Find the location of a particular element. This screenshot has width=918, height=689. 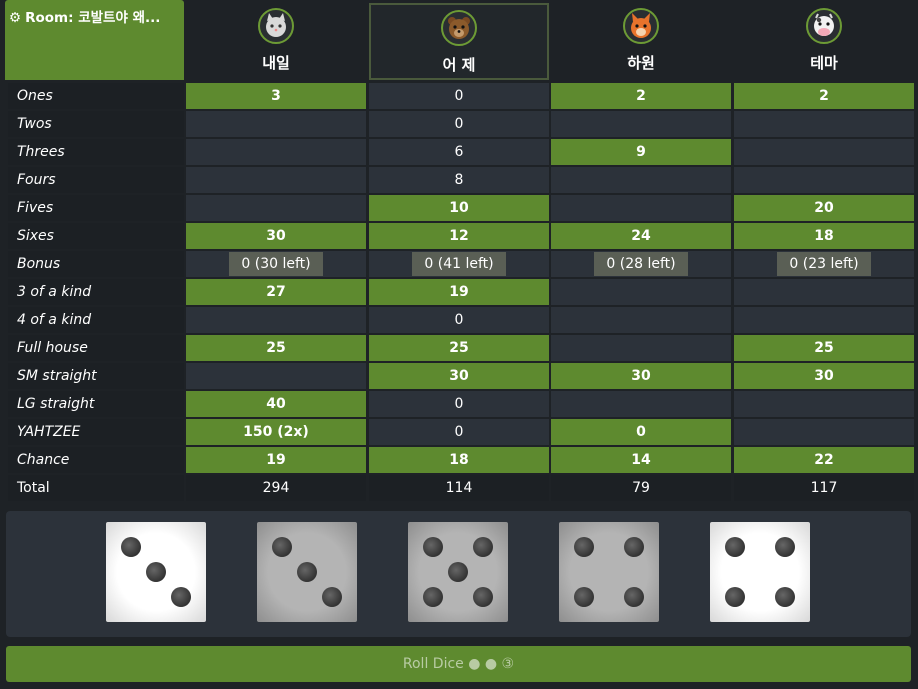

category-label: YAHTZEE is located at coordinates (96, 432).